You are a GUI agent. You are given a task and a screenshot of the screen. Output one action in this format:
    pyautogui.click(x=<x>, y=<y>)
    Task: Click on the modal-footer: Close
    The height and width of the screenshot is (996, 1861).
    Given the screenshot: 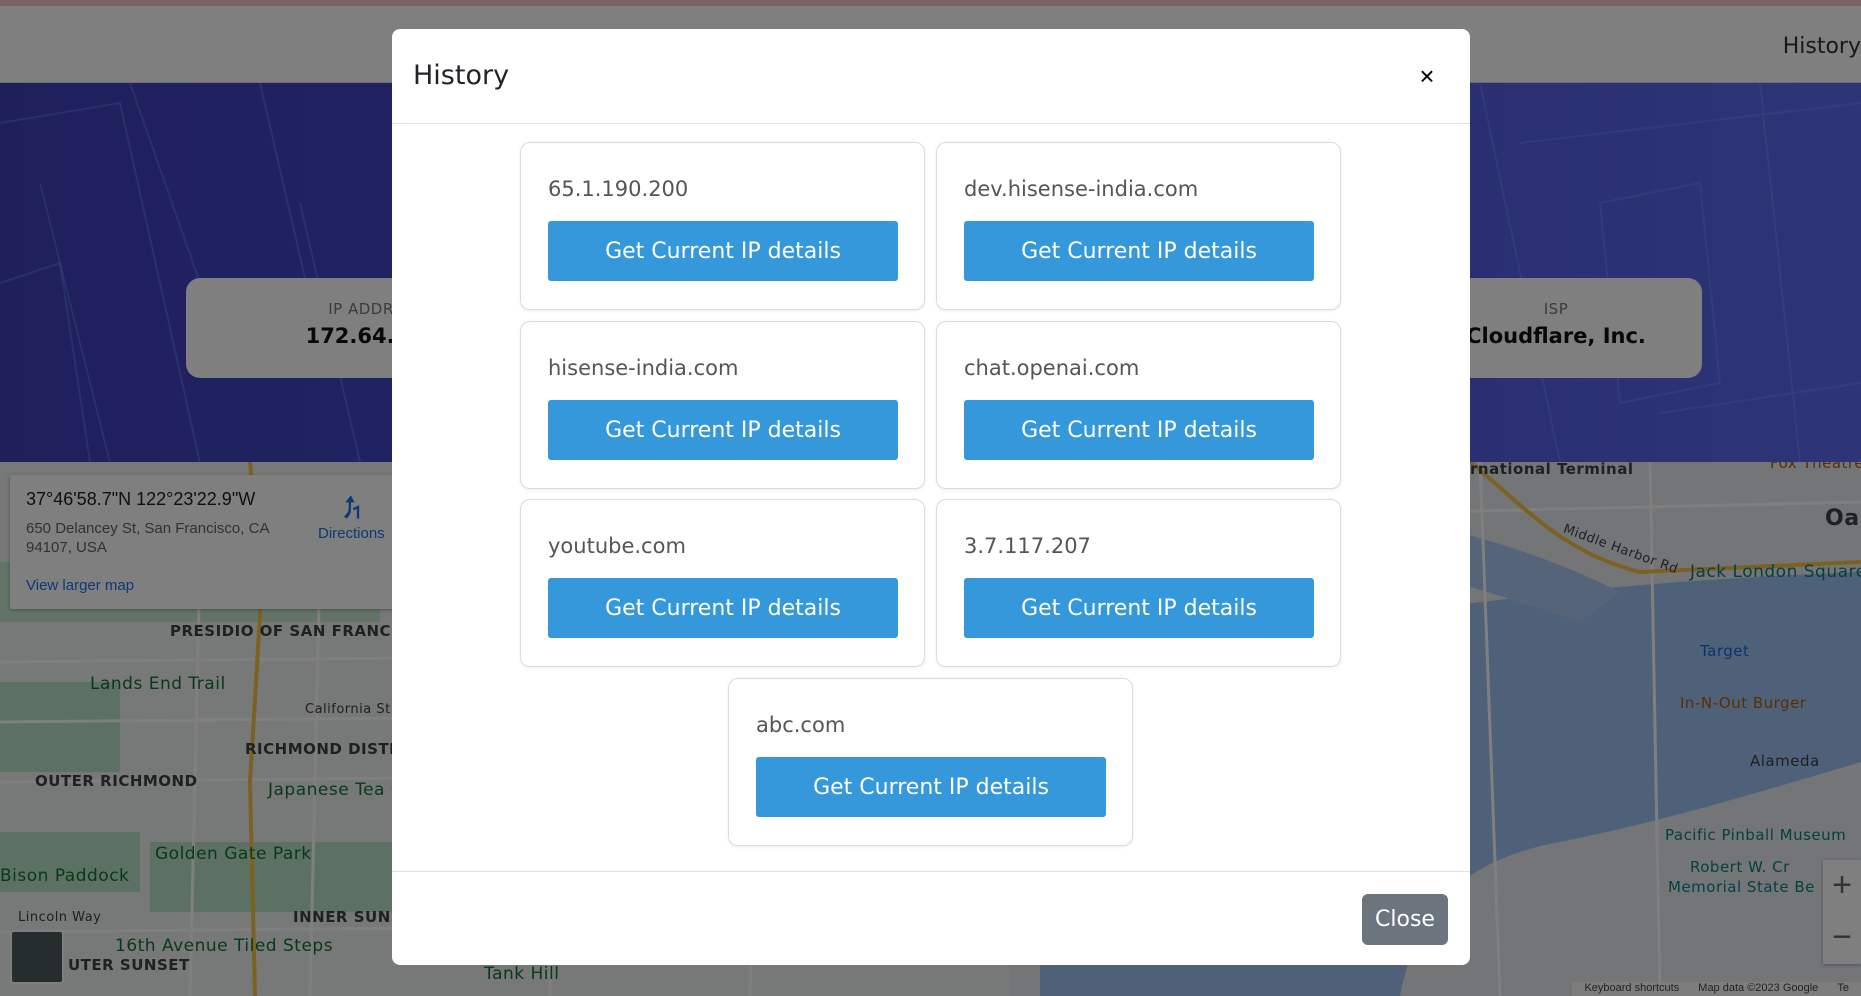 What is the action you would take?
    pyautogui.click(x=931, y=918)
    